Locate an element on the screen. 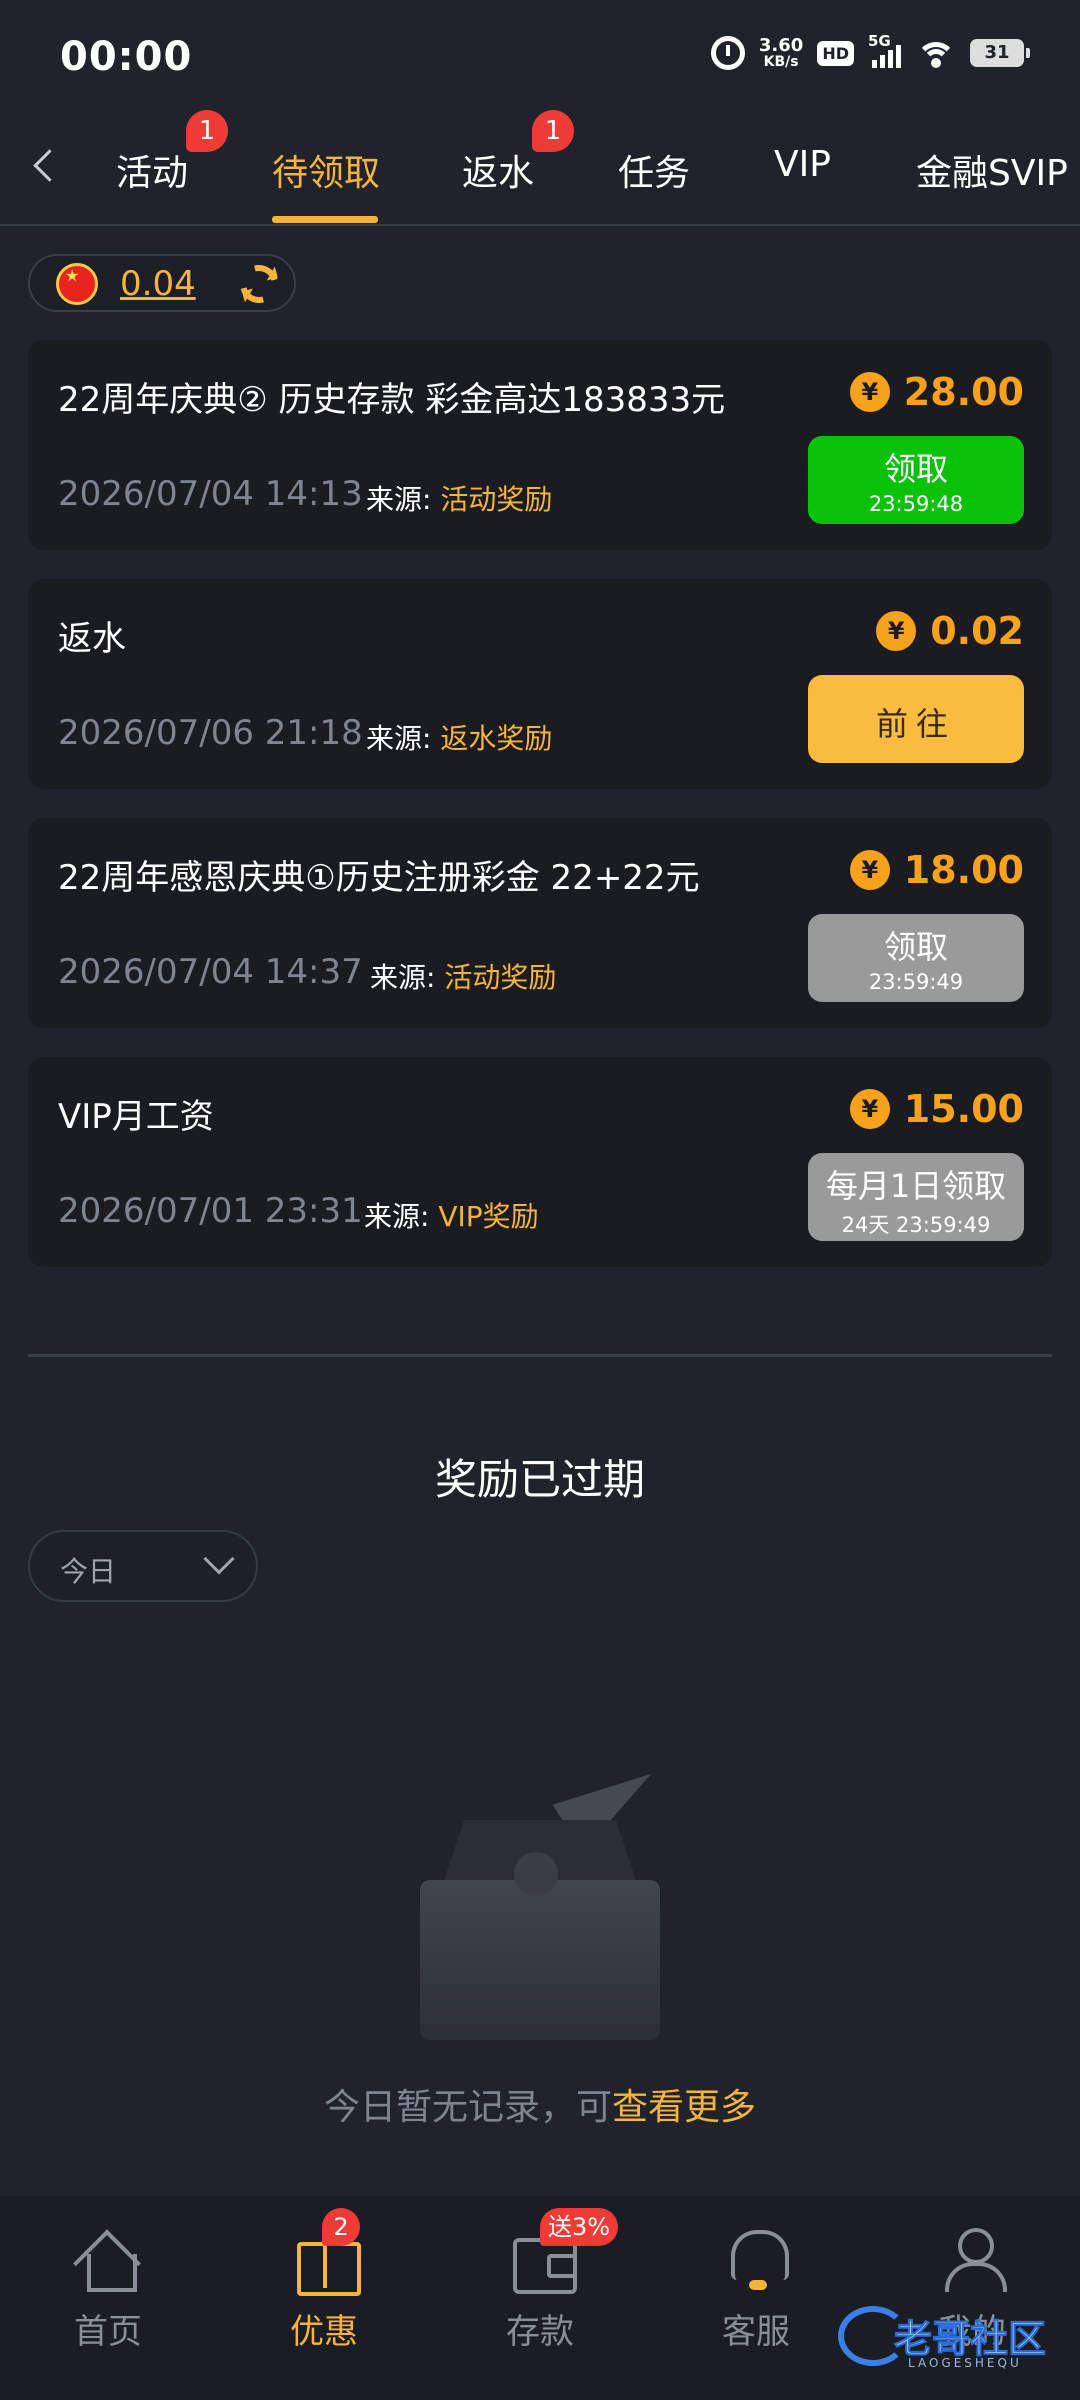 Image resolution: width=1080 pixels, height=2400 pixels. balance-amount: 0.04 is located at coordinates (158, 284).